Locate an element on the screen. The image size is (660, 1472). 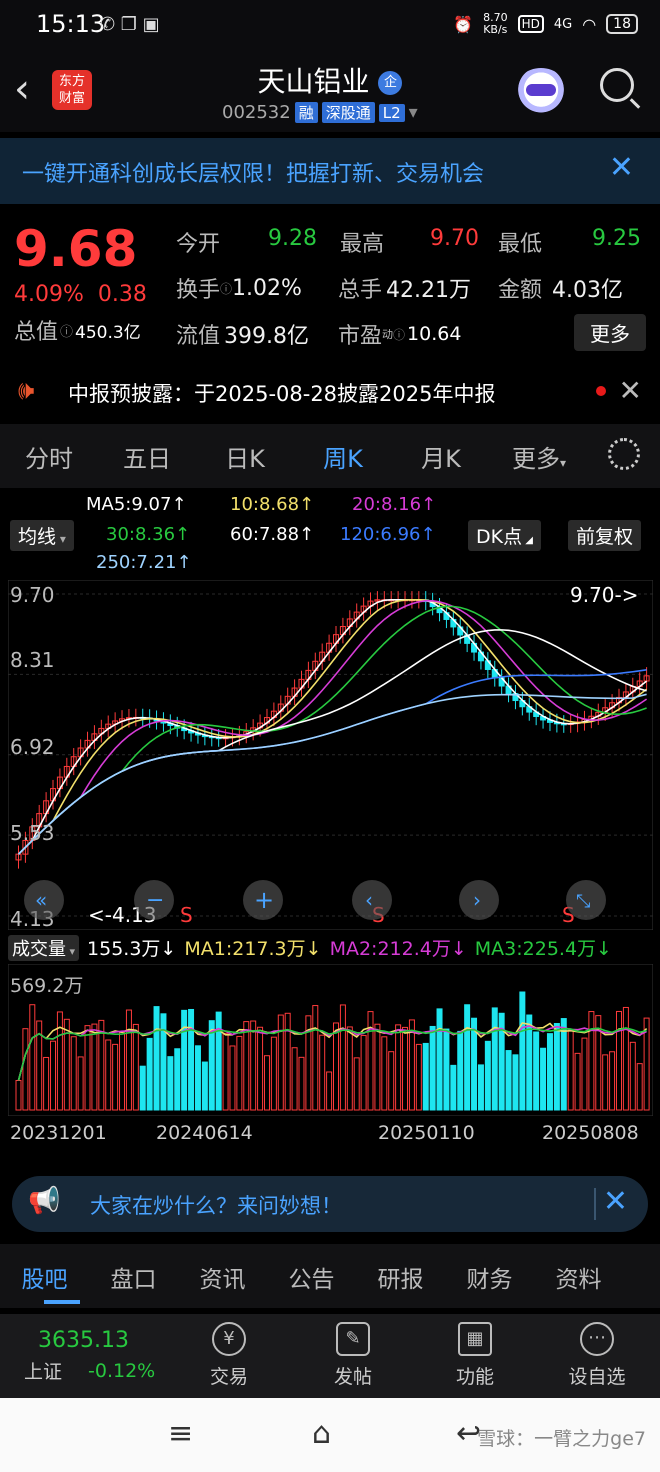
stock-name: 天山铝业 is located at coordinates (313, 81).